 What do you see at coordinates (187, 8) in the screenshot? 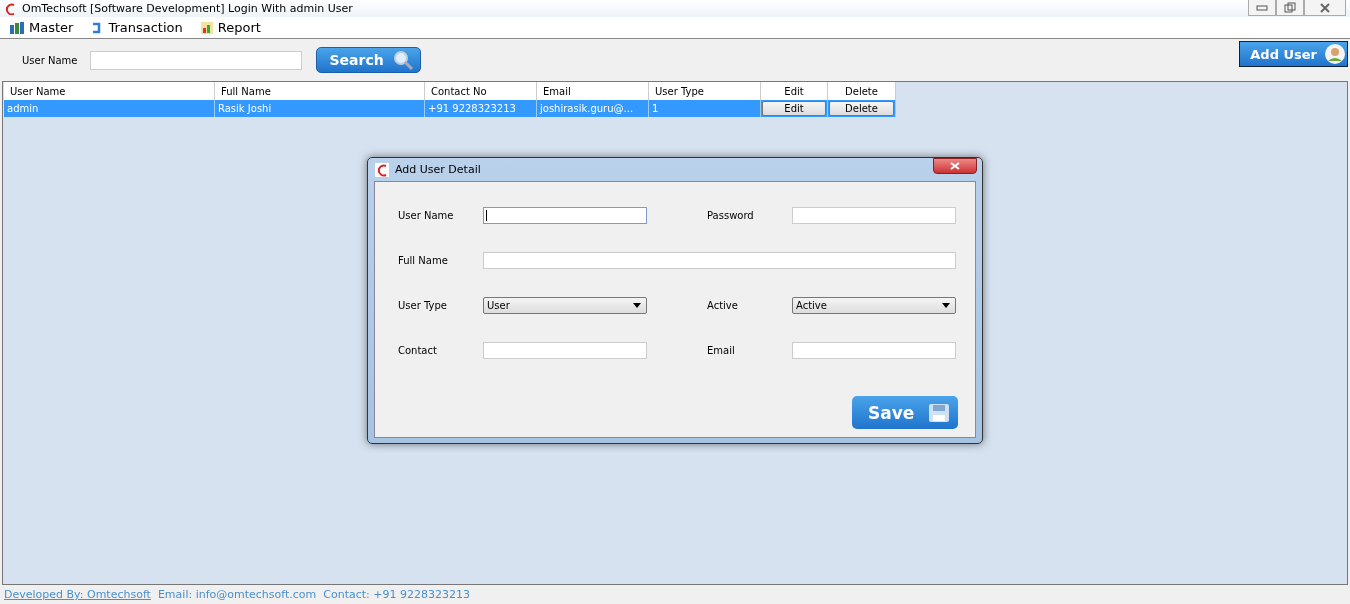
I see `window-title: OmTechsoft [Software Development] Login With admin User` at bounding box center [187, 8].